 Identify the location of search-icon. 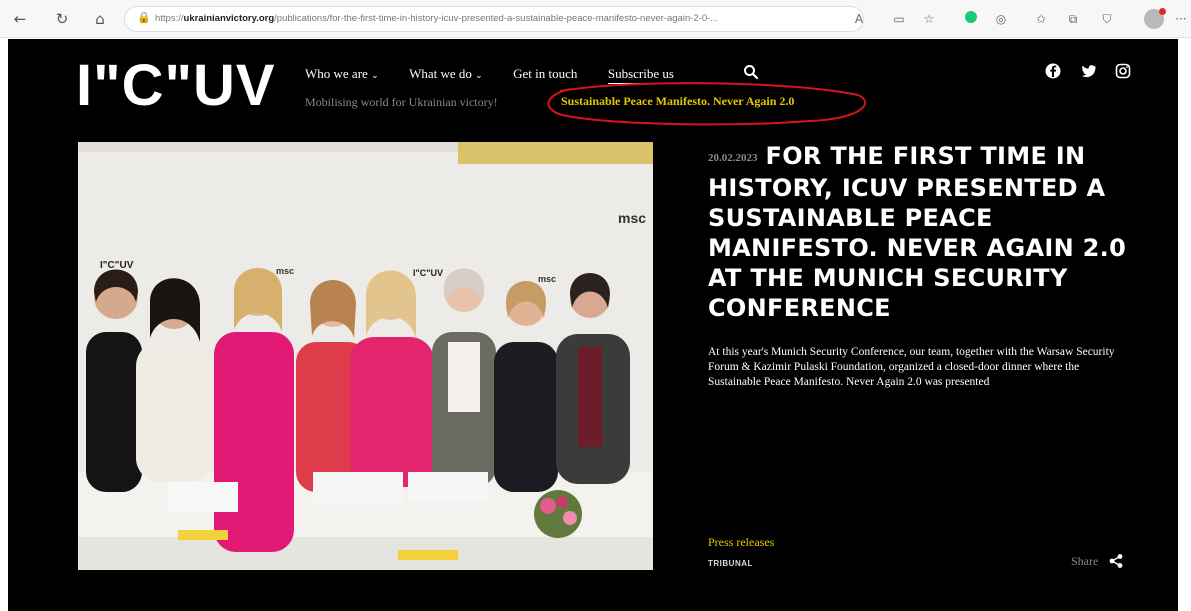
(751, 72).